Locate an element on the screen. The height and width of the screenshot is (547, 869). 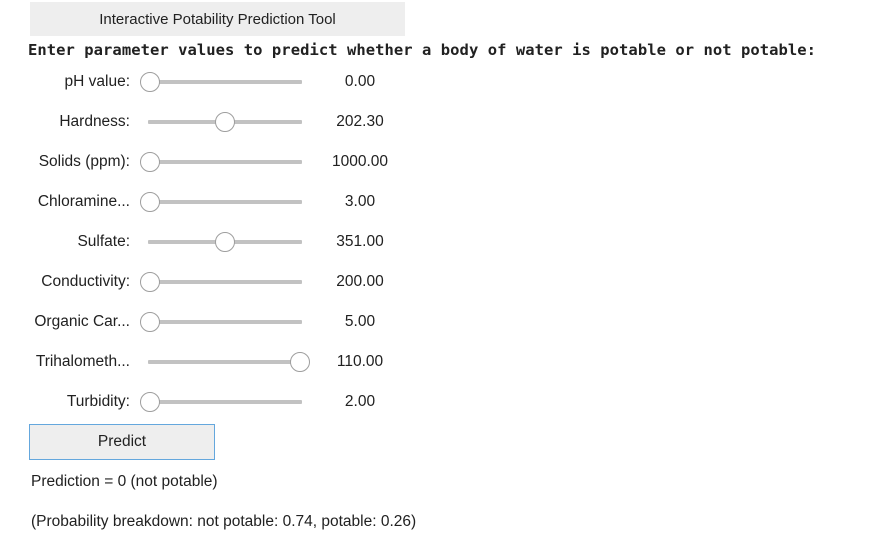
predict-button: Predict is located at coordinates (122, 442).